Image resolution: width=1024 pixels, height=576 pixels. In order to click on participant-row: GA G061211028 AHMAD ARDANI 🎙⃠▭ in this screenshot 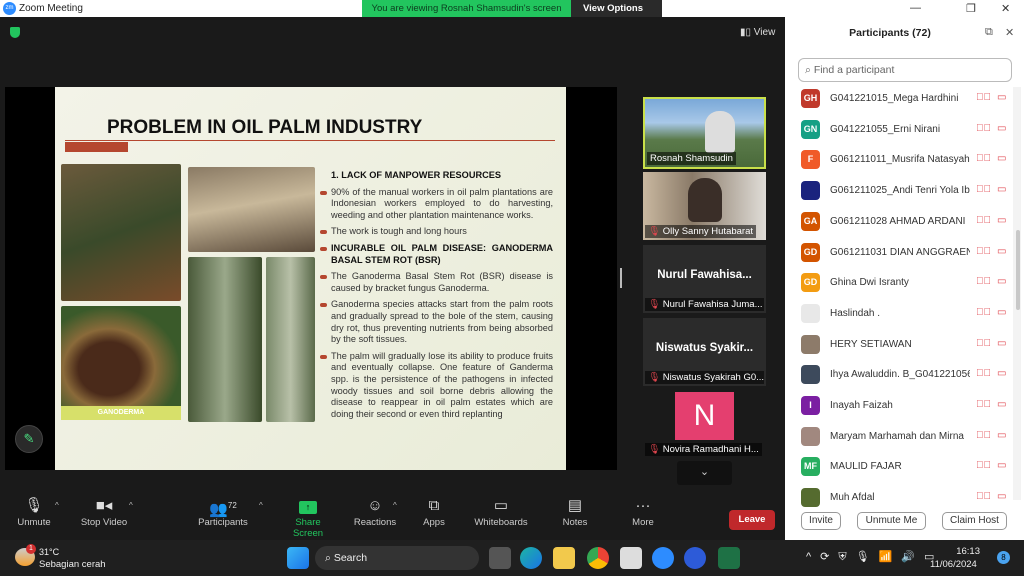, I will do `click(900, 223)`.